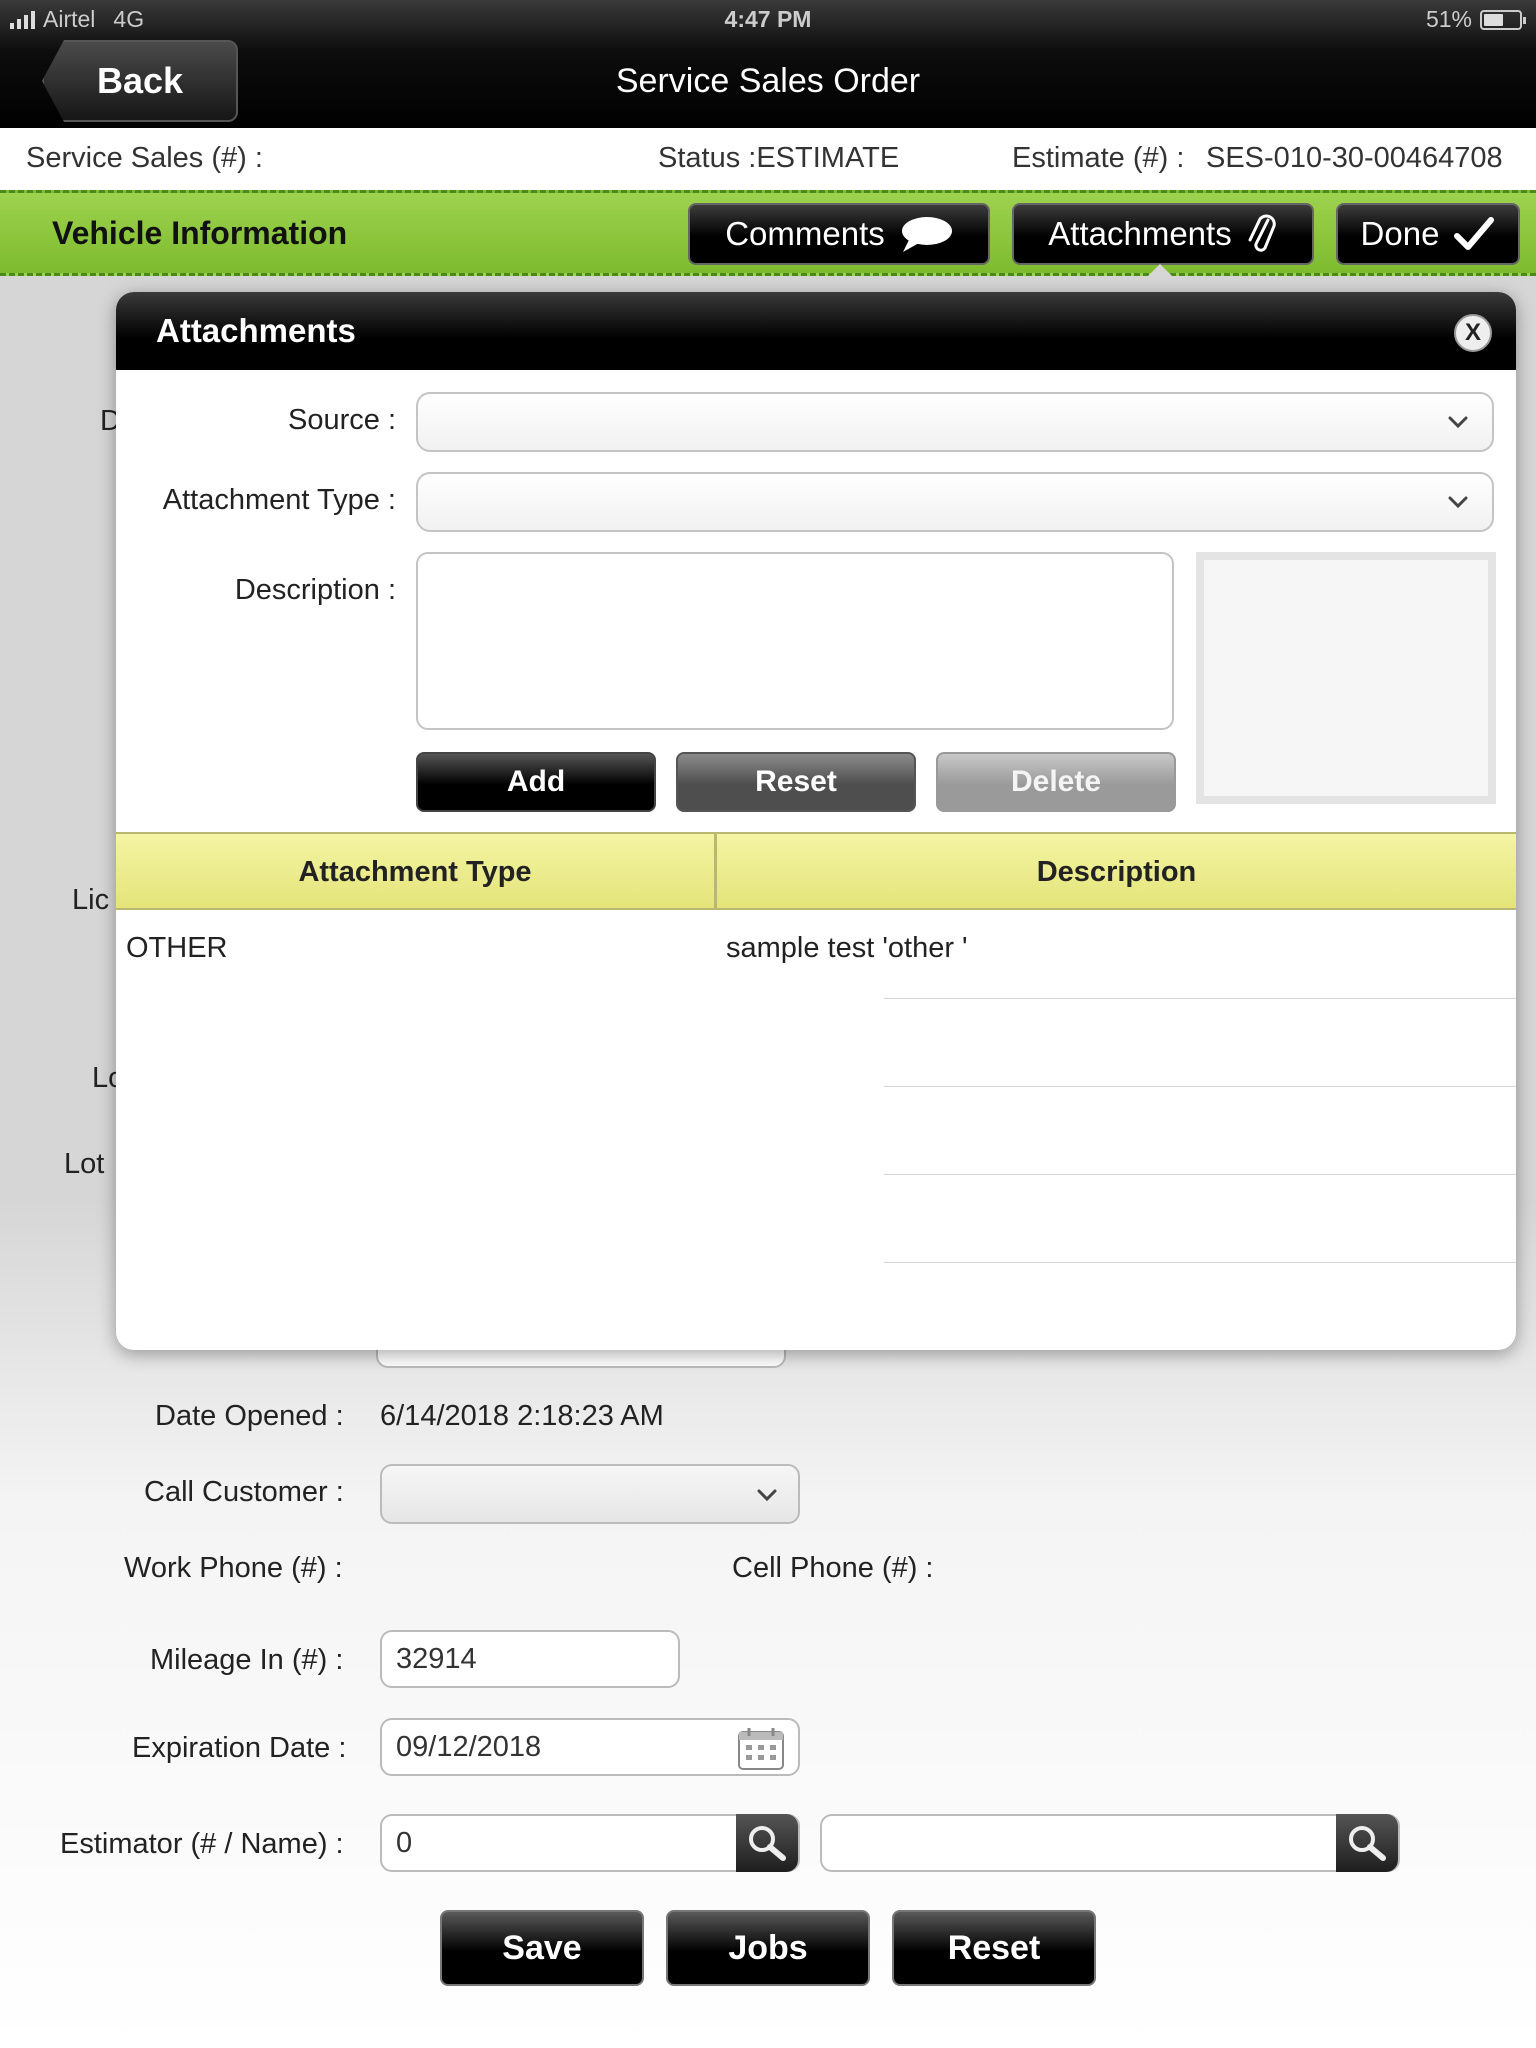 The image size is (1536, 2048). What do you see at coordinates (1346, 678) in the screenshot?
I see `attachment-preview` at bounding box center [1346, 678].